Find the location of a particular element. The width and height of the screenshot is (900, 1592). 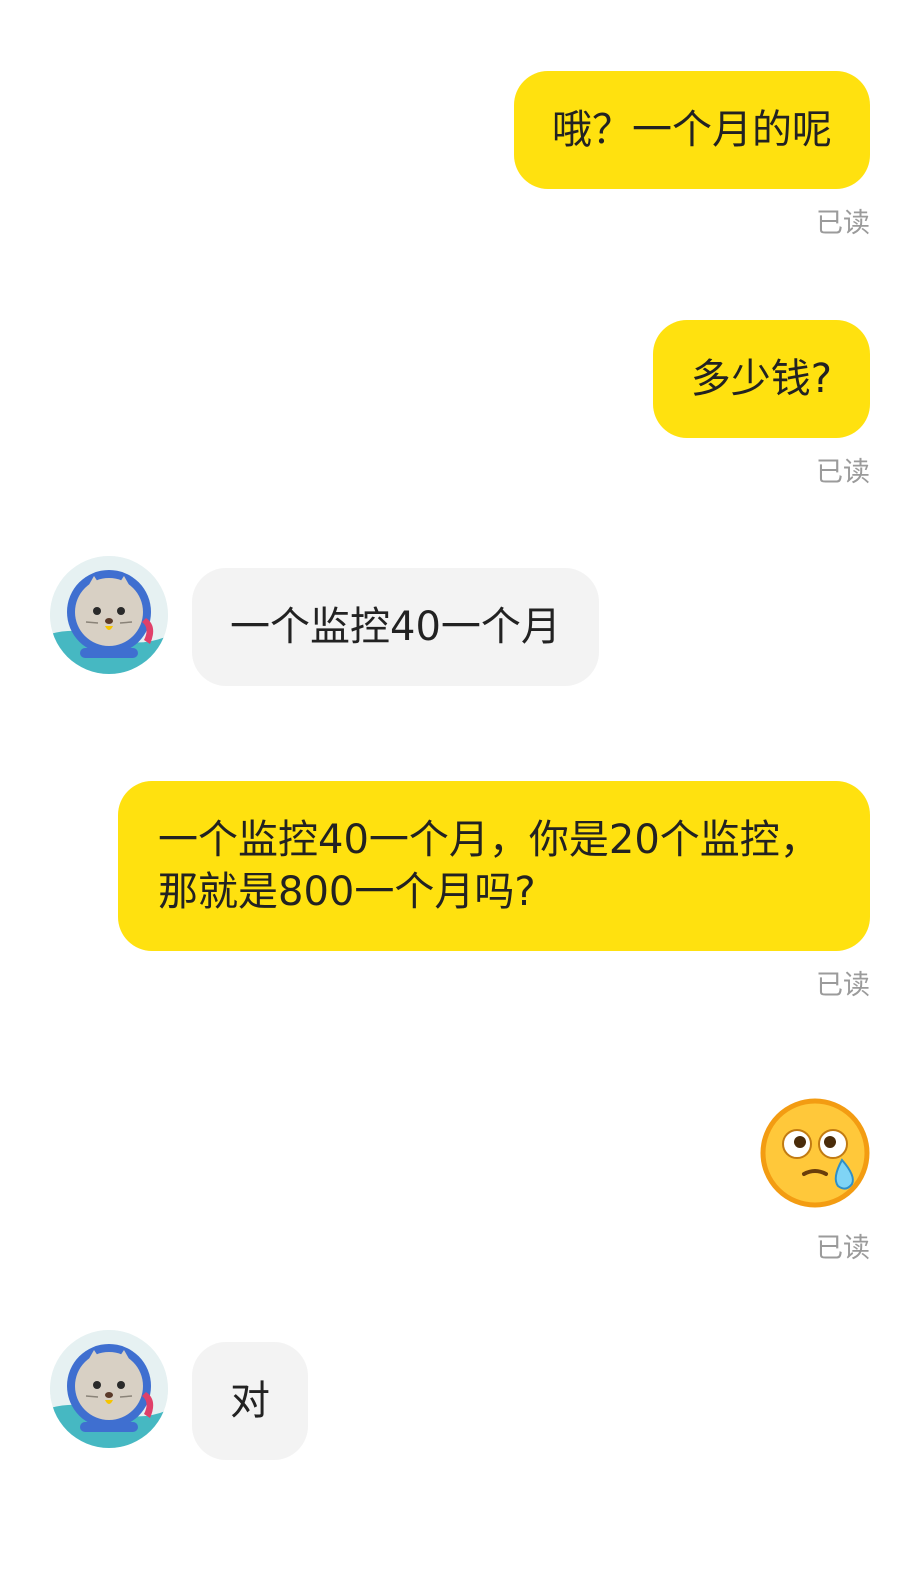

message-bubble: 哦？一个月的呢 is located at coordinates (692, 130).